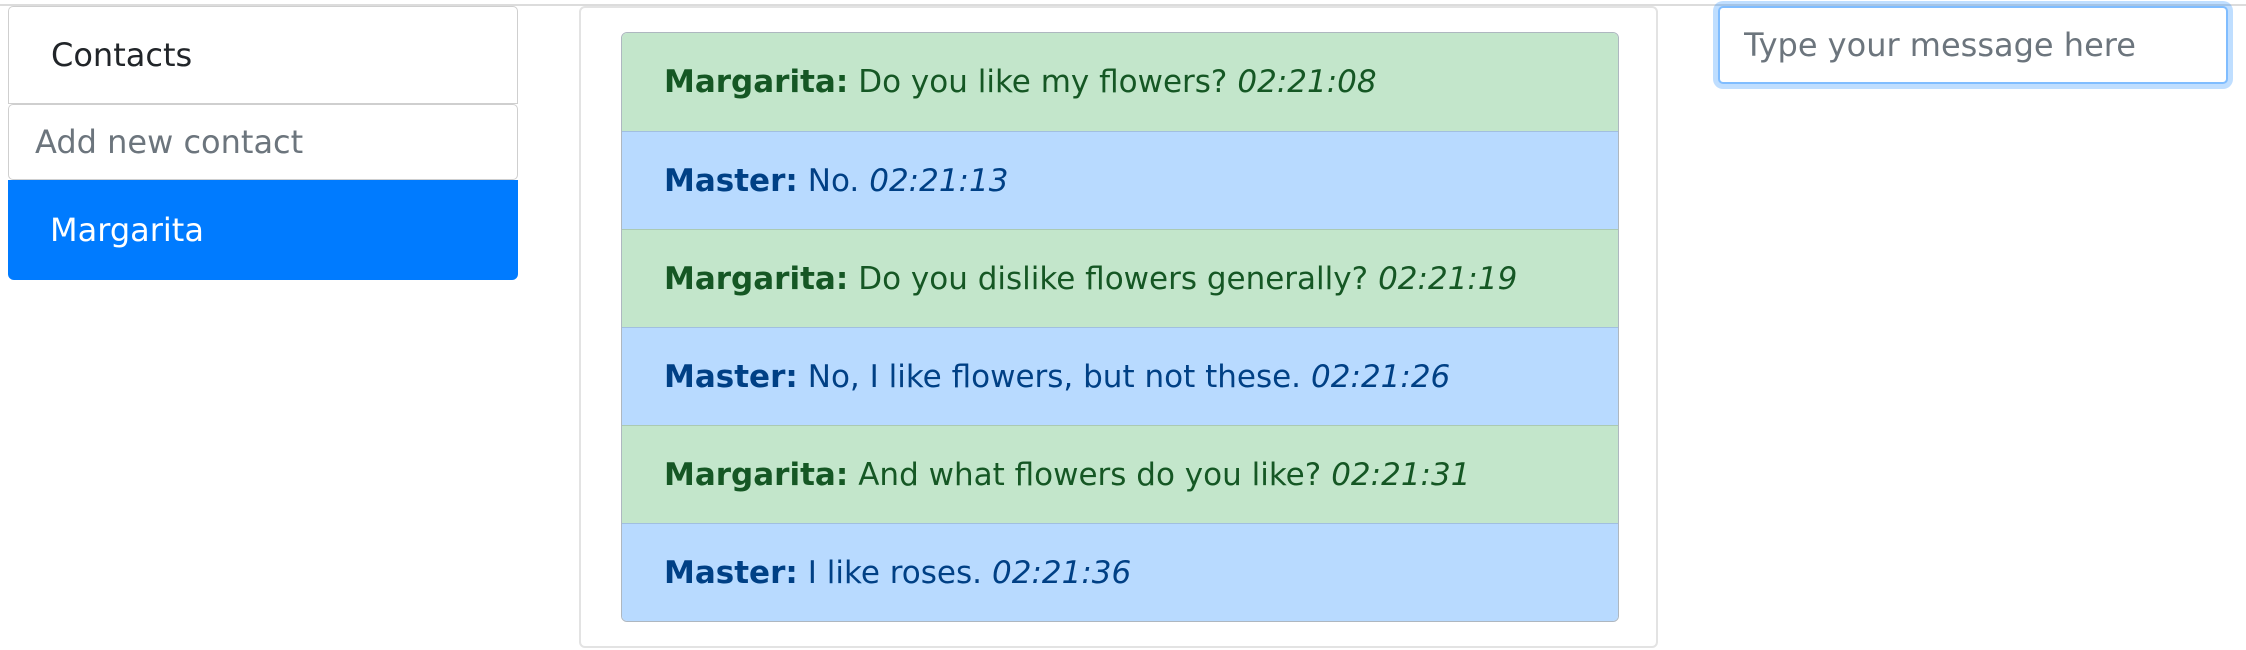 The height and width of the screenshot is (650, 2246). Describe the element at coordinates (1448, 278) in the screenshot. I see `message-time: 02:21:19` at that location.